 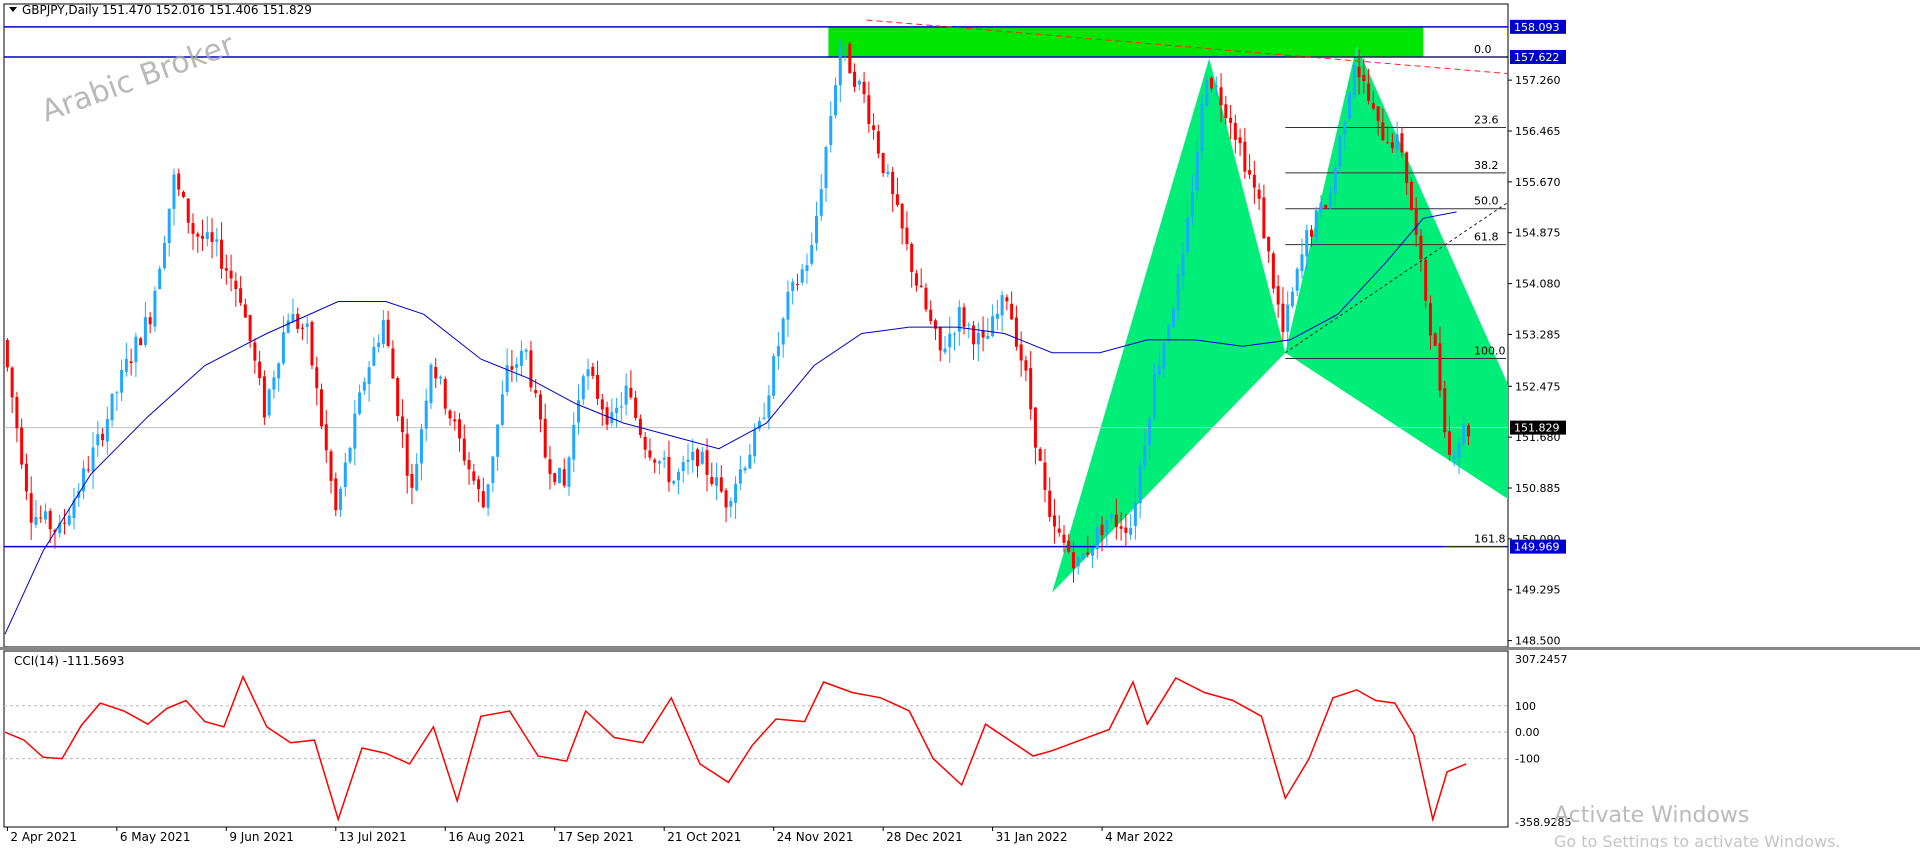 What do you see at coordinates (924, 837) in the screenshot?
I see `time-tick-label: 28 Dec 2021` at bounding box center [924, 837].